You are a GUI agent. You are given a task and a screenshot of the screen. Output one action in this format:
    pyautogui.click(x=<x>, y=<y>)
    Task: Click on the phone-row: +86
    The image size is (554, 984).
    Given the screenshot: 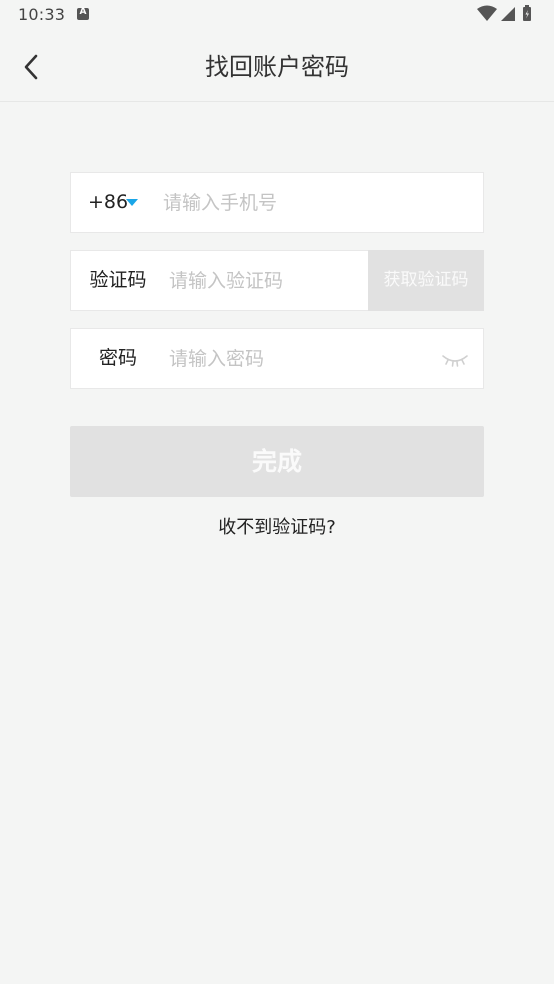 What is the action you would take?
    pyautogui.click(x=277, y=202)
    